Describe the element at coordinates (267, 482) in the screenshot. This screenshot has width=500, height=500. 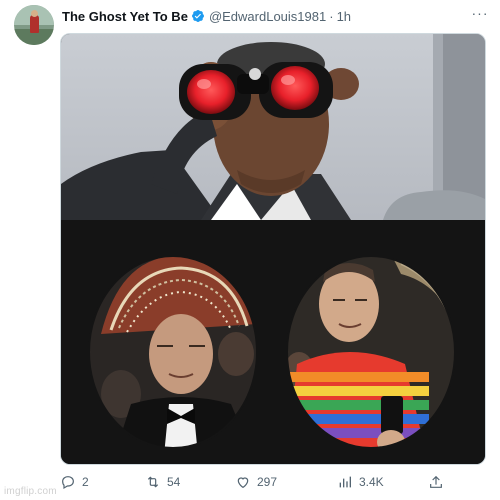
I see `like-count: 297` at that location.